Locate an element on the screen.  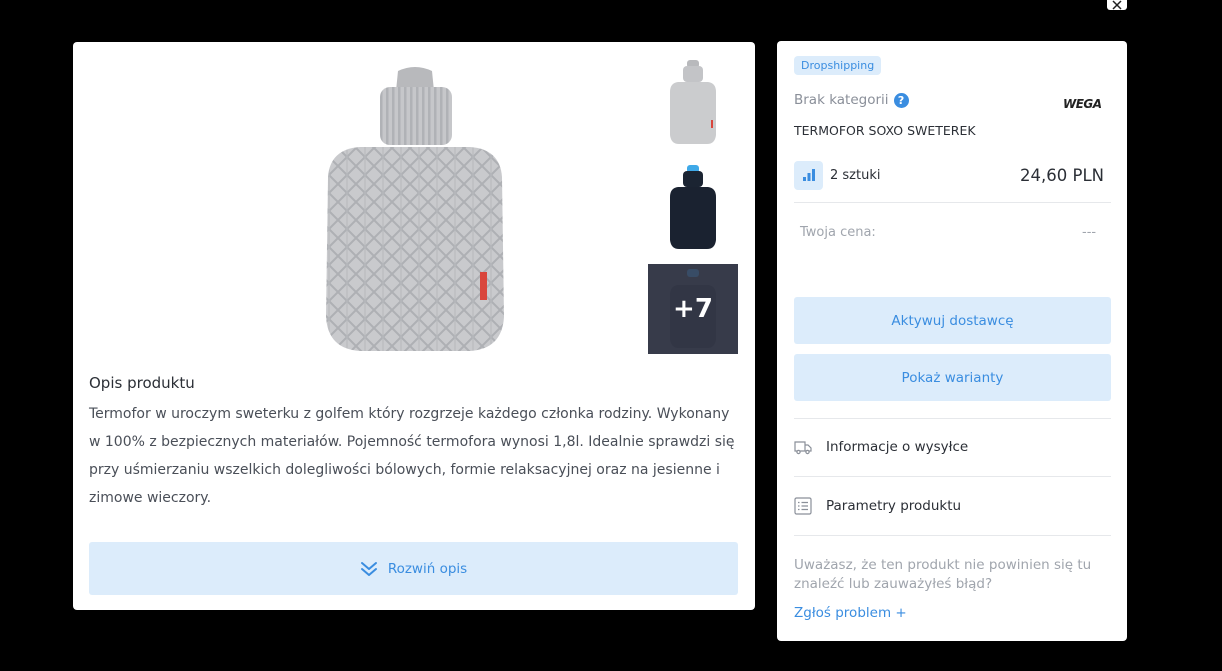
double-chevron-down-icon is located at coordinates (368, 568).